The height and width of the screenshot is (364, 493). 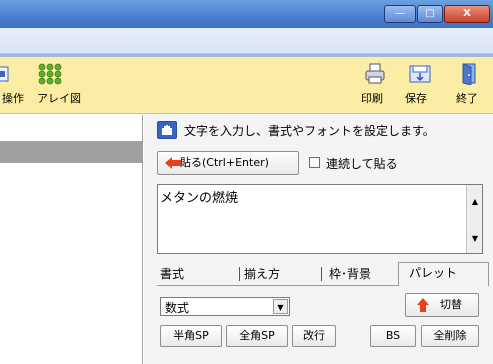 I want to click on full-width-space-button: 全角SP, so click(x=257, y=336).